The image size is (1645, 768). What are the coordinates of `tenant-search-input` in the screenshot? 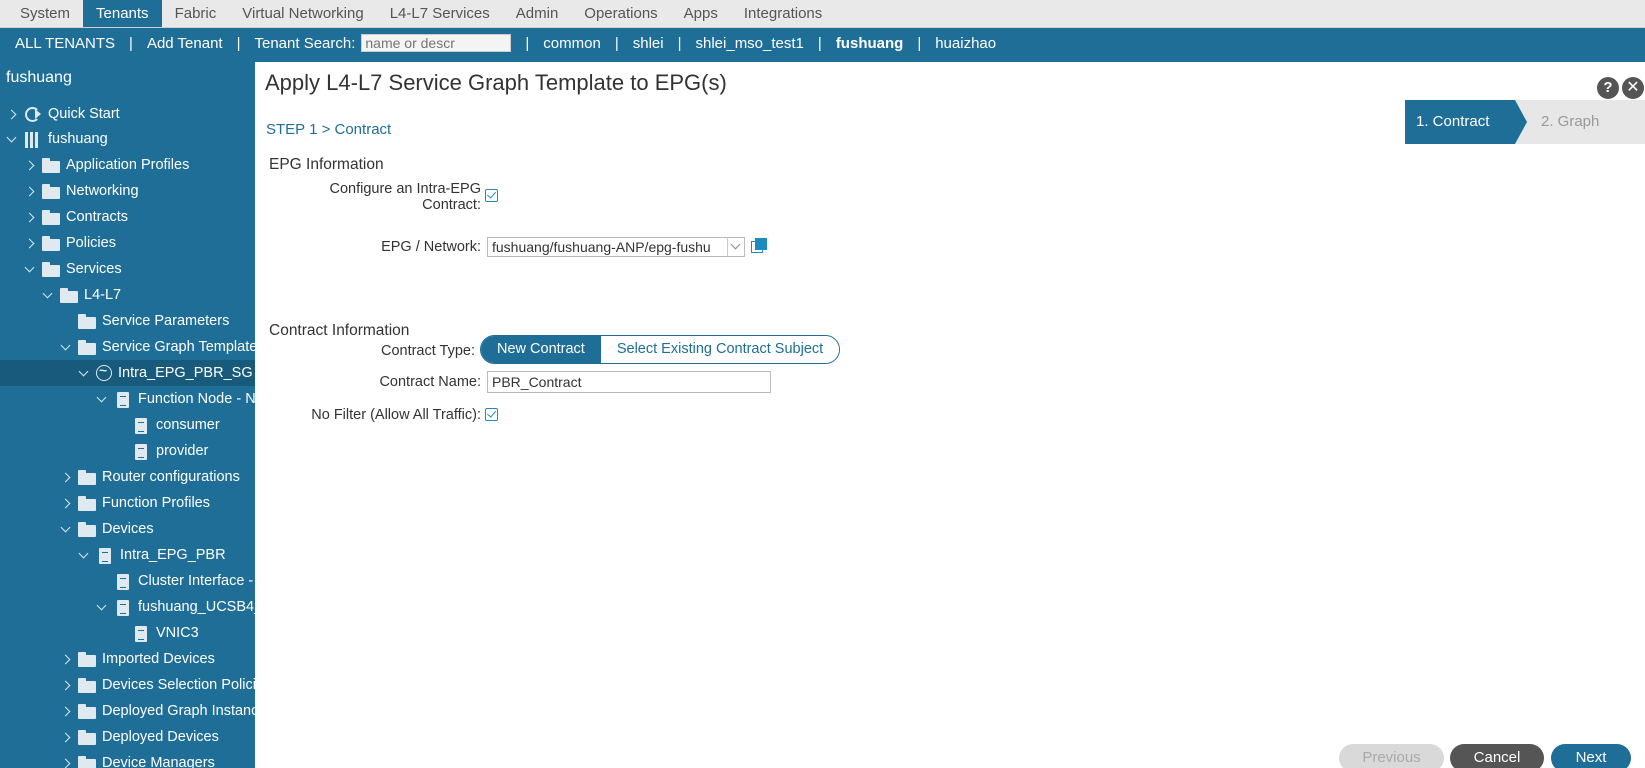 It's located at (436, 43).